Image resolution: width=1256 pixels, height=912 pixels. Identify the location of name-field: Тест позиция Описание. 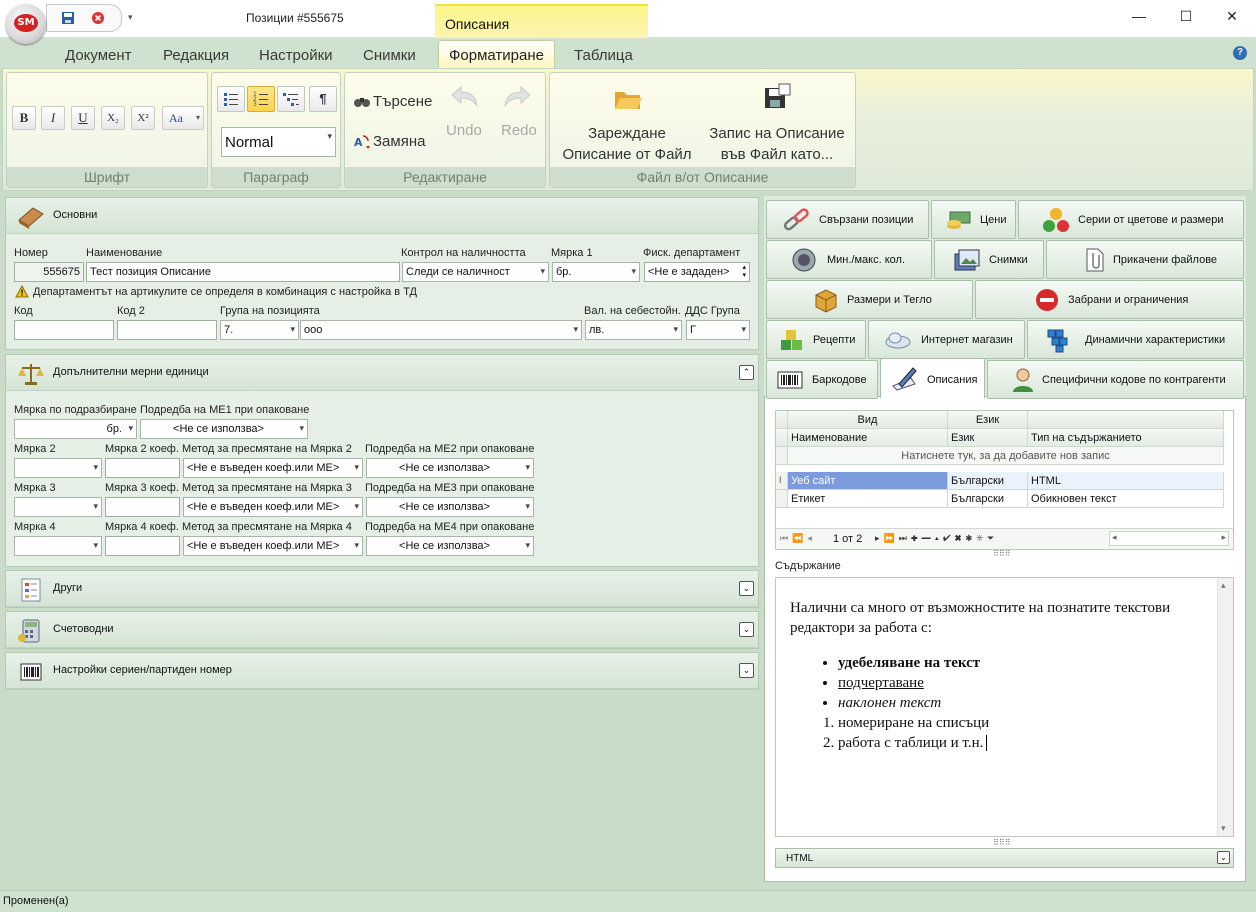
(243, 272).